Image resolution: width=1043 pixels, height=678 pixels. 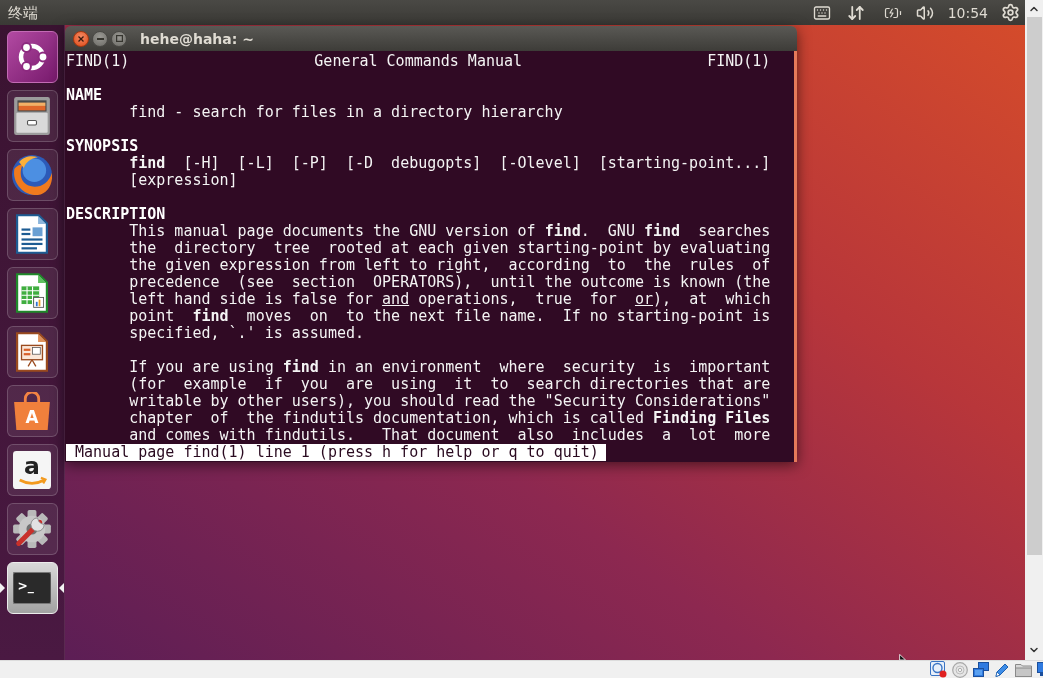 I want to click on file-cabinet-icon, so click(x=32, y=116).